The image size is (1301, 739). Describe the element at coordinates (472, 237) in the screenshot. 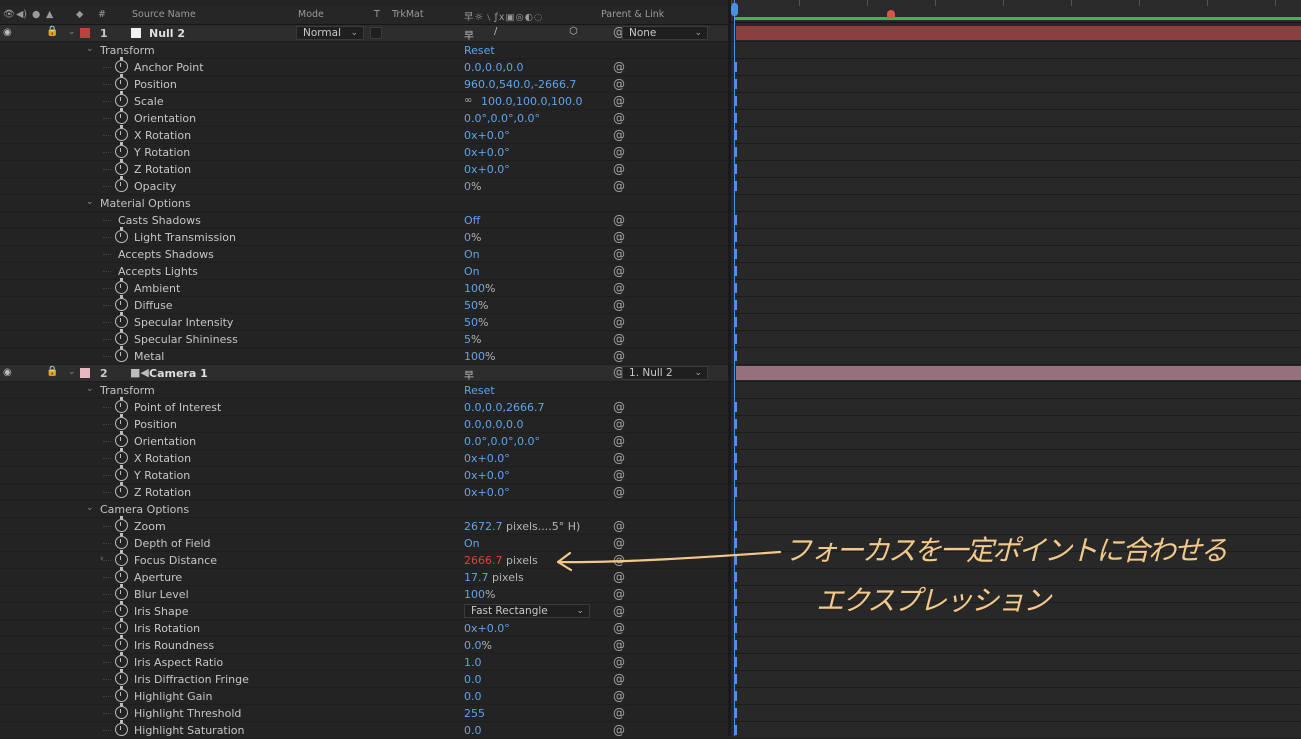

I see `property-value: 0%` at that location.